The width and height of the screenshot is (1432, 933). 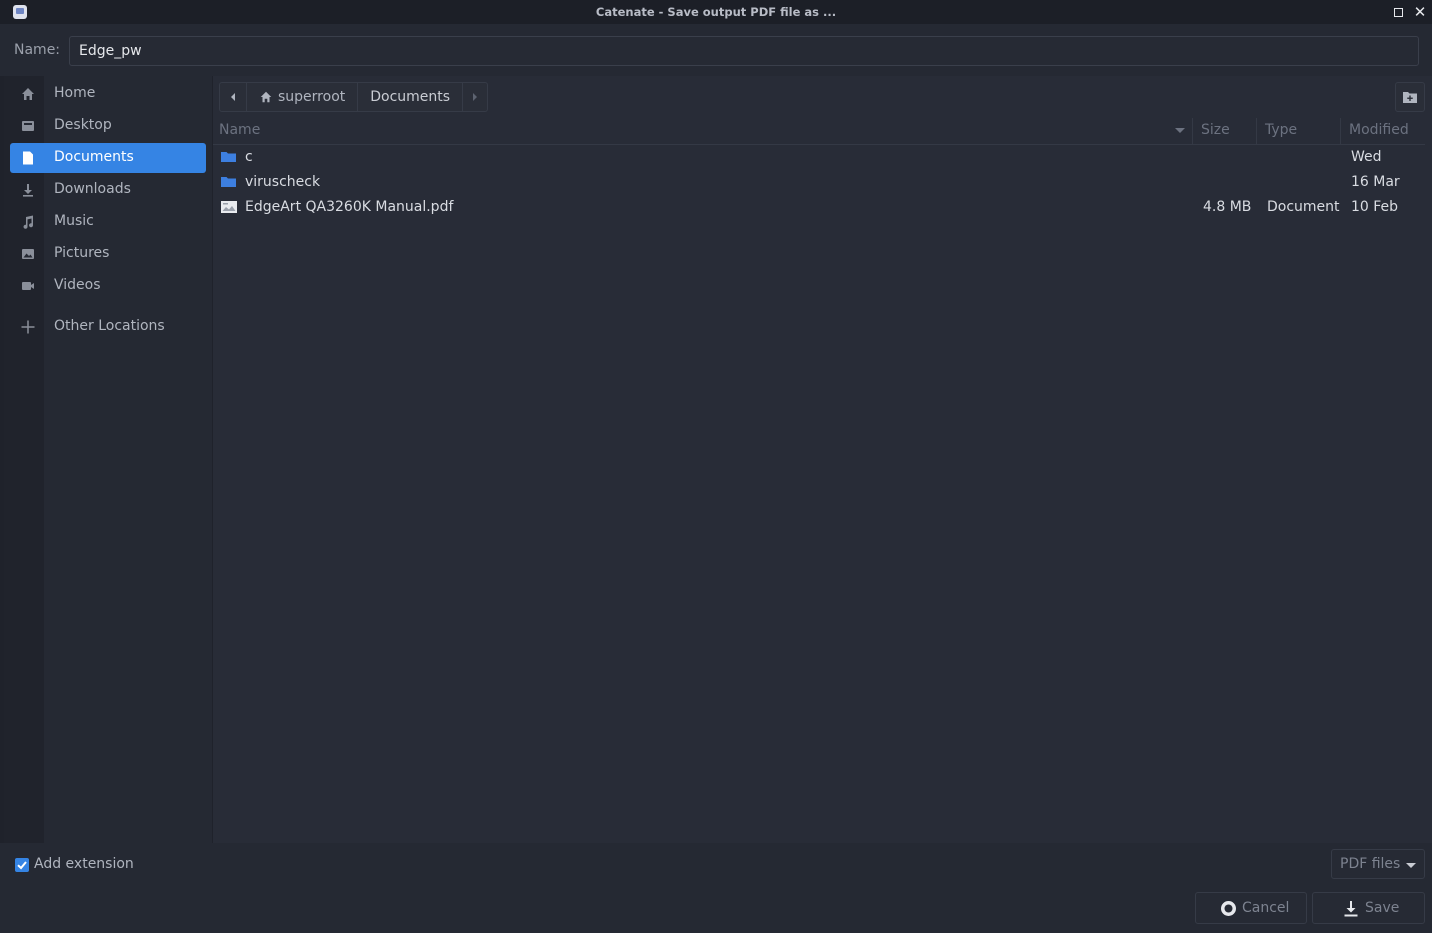 What do you see at coordinates (1375, 182) in the screenshot?
I see `file-modified: 16 Mar` at bounding box center [1375, 182].